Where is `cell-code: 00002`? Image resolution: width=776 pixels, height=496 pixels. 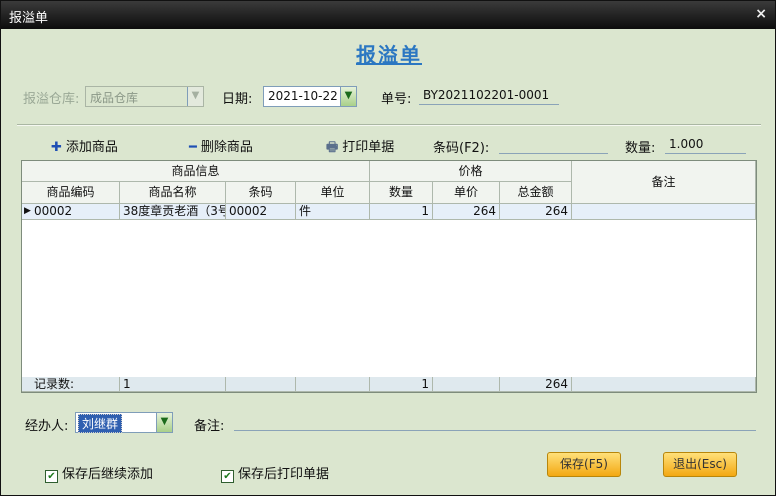
cell-code: 00002 is located at coordinates (53, 211).